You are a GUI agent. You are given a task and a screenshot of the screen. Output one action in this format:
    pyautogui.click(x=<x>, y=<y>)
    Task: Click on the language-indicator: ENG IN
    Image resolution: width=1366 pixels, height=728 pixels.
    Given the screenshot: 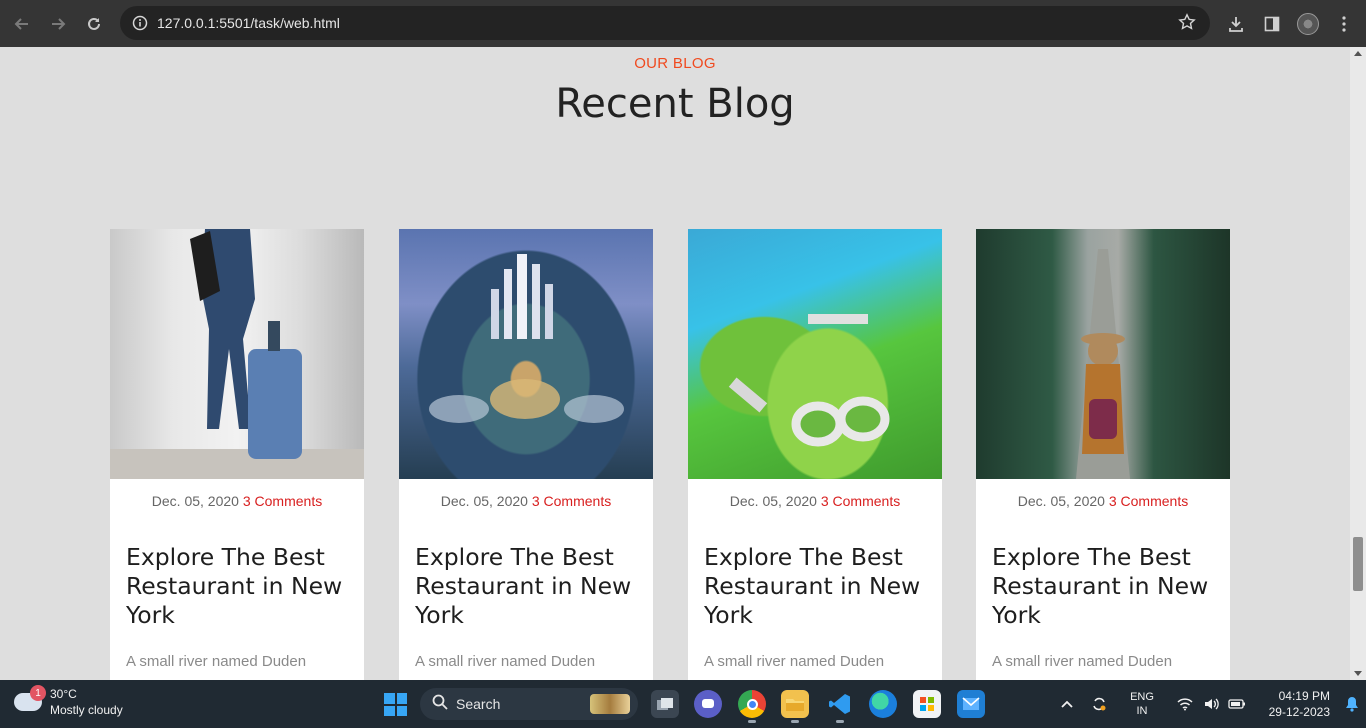 What is the action you would take?
    pyautogui.click(x=1142, y=704)
    